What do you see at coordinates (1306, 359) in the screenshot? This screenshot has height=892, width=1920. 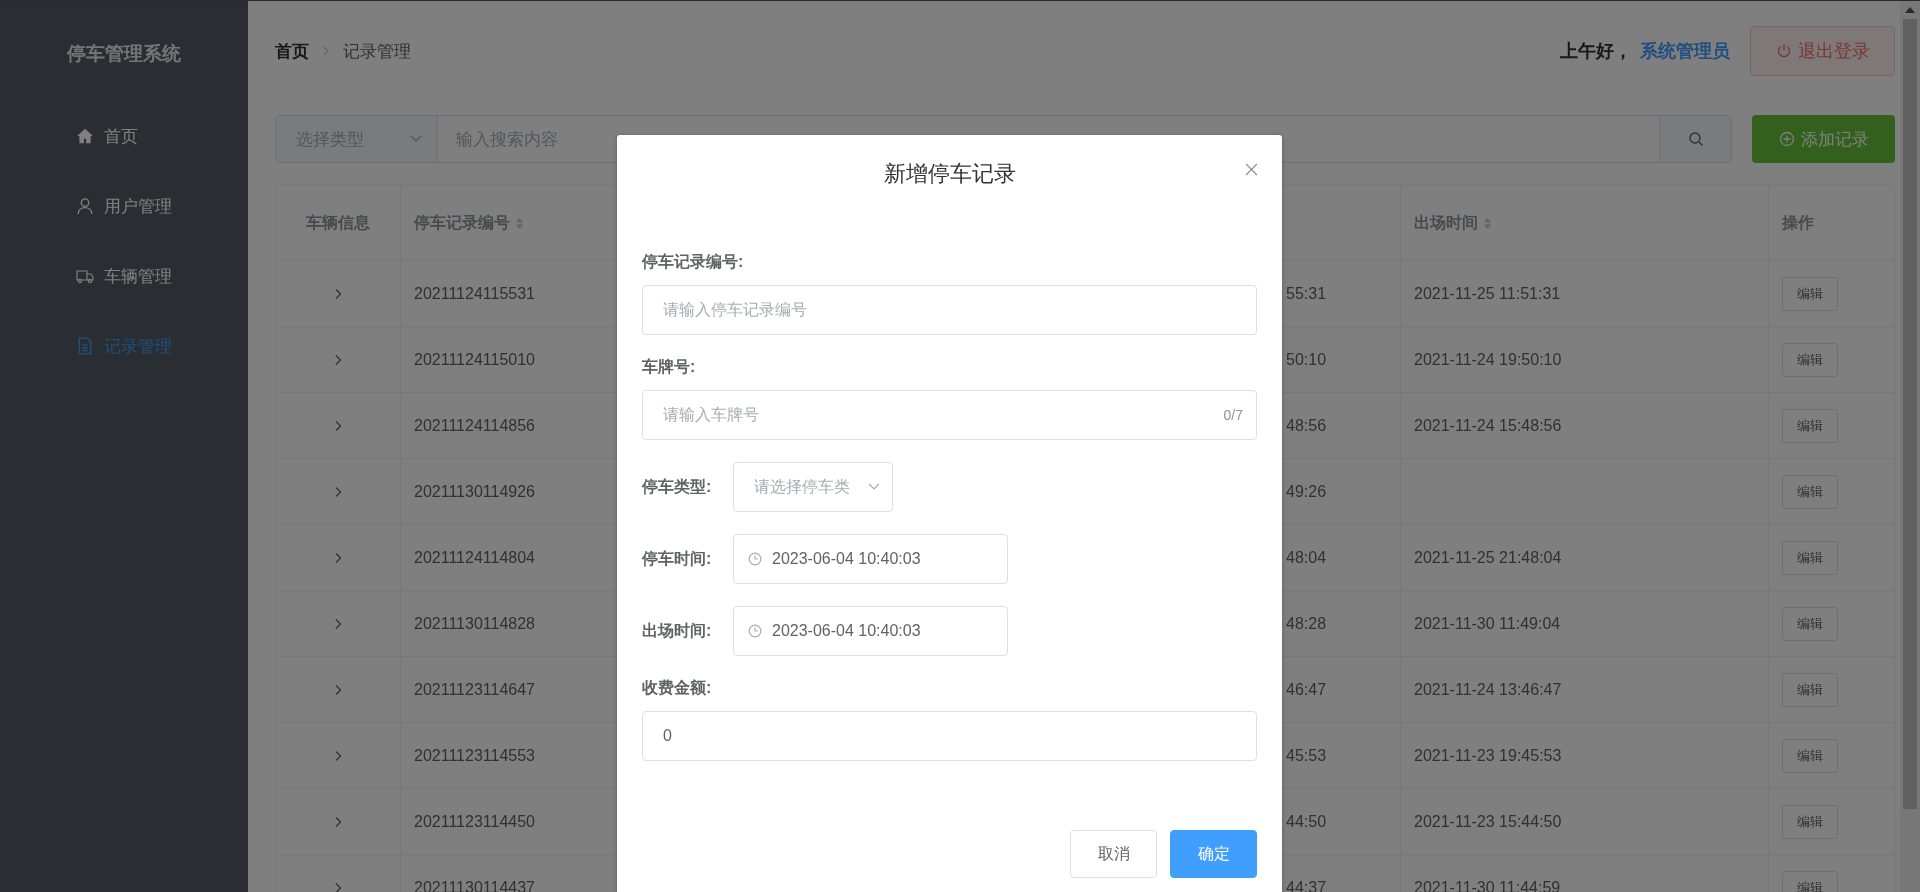 I see `table-cell: 50:10` at bounding box center [1306, 359].